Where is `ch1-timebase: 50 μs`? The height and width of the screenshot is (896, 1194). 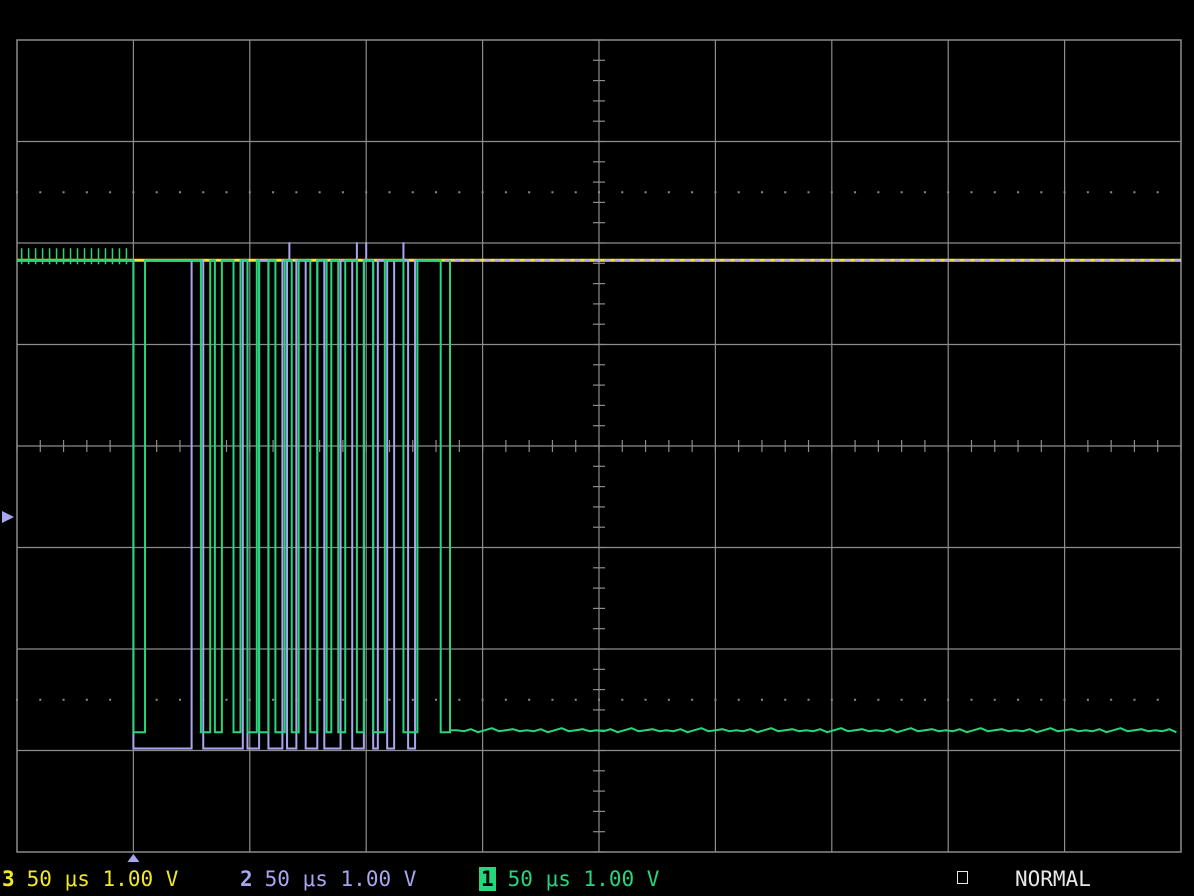 ch1-timebase: 50 μs is located at coordinates (539, 879).